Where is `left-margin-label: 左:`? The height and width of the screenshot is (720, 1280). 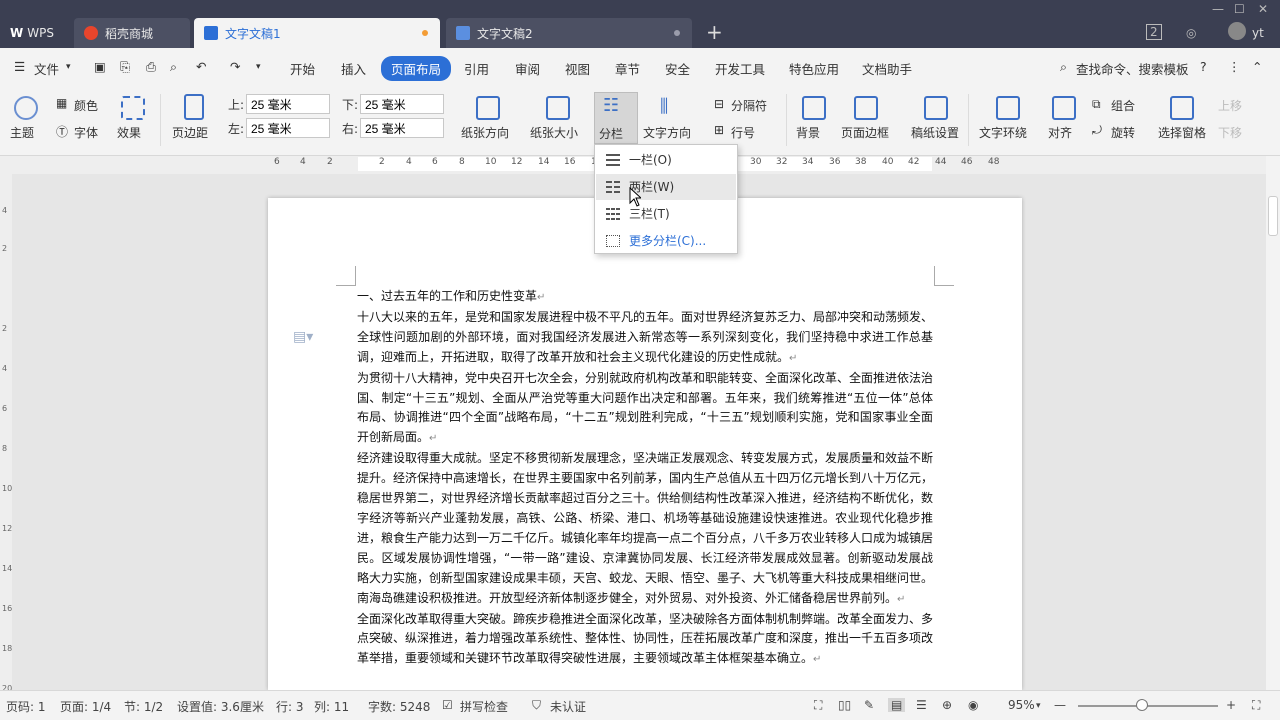 left-margin-label: 左: is located at coordinates (236, 129).